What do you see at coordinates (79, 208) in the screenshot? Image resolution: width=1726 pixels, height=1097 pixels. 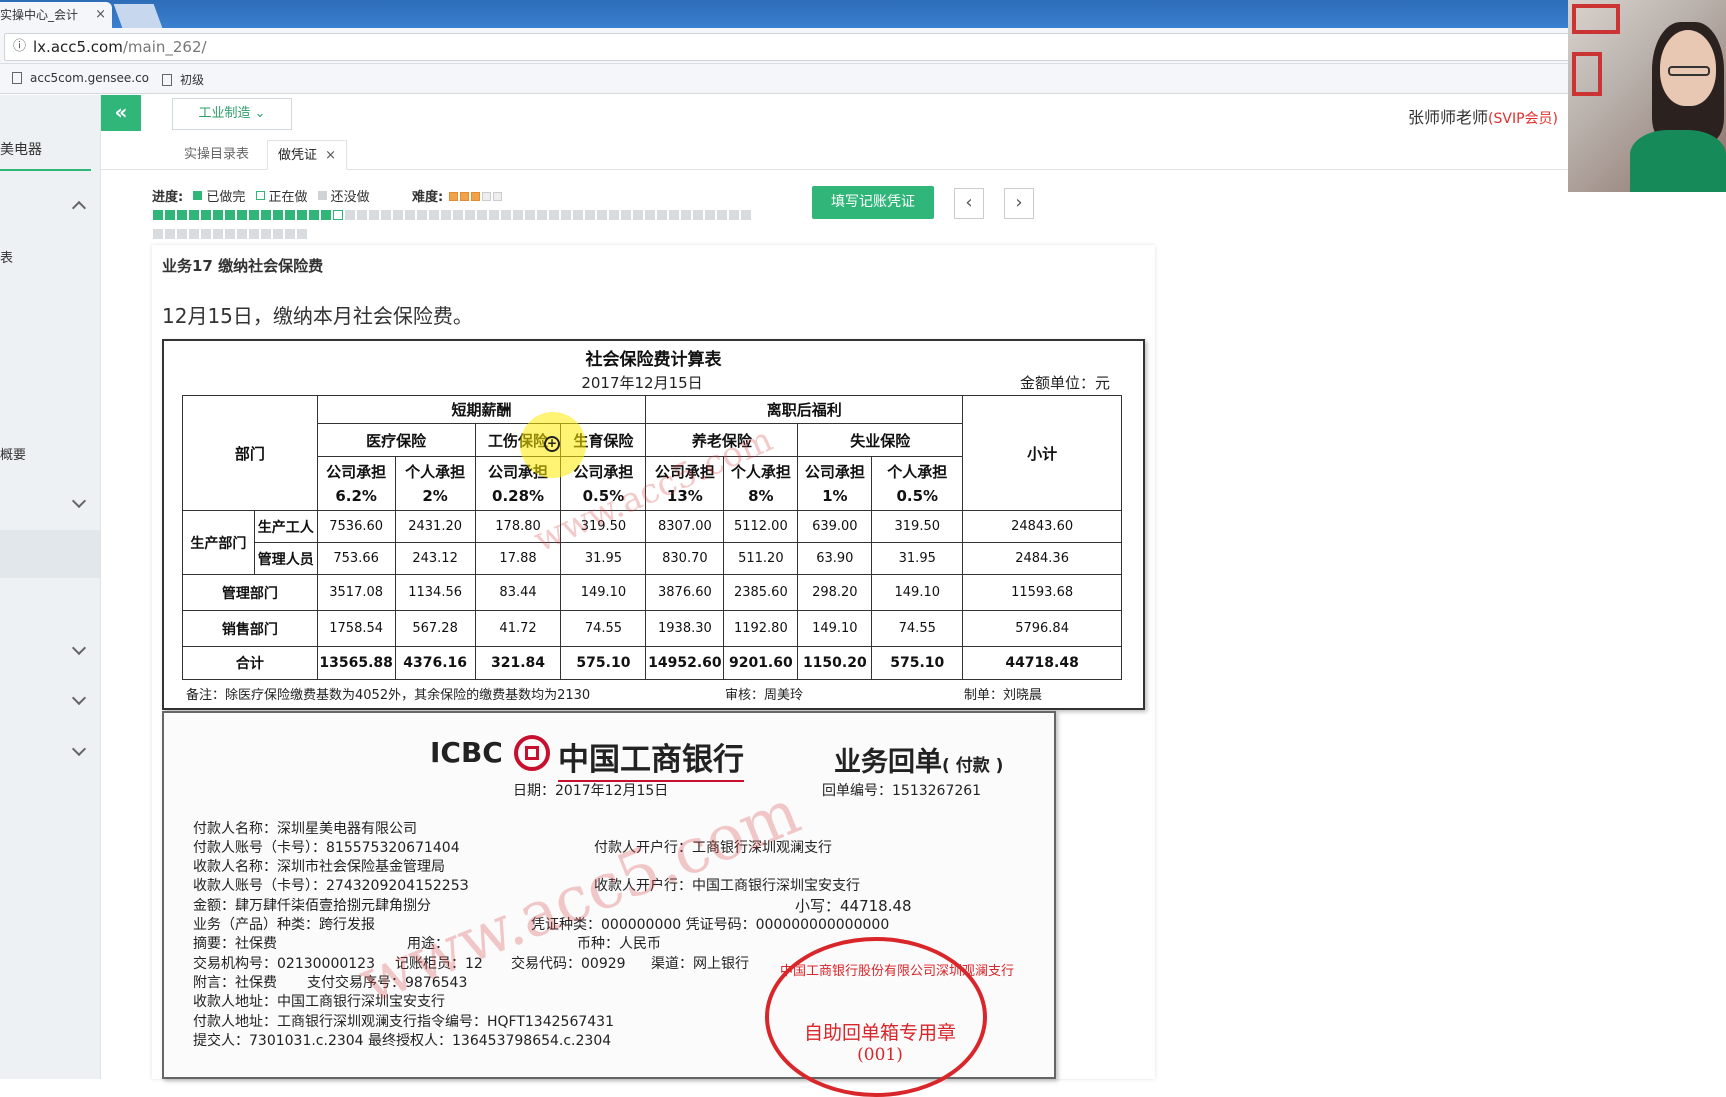 I see `chevron-up-icon` at bounding box center [79, 208].